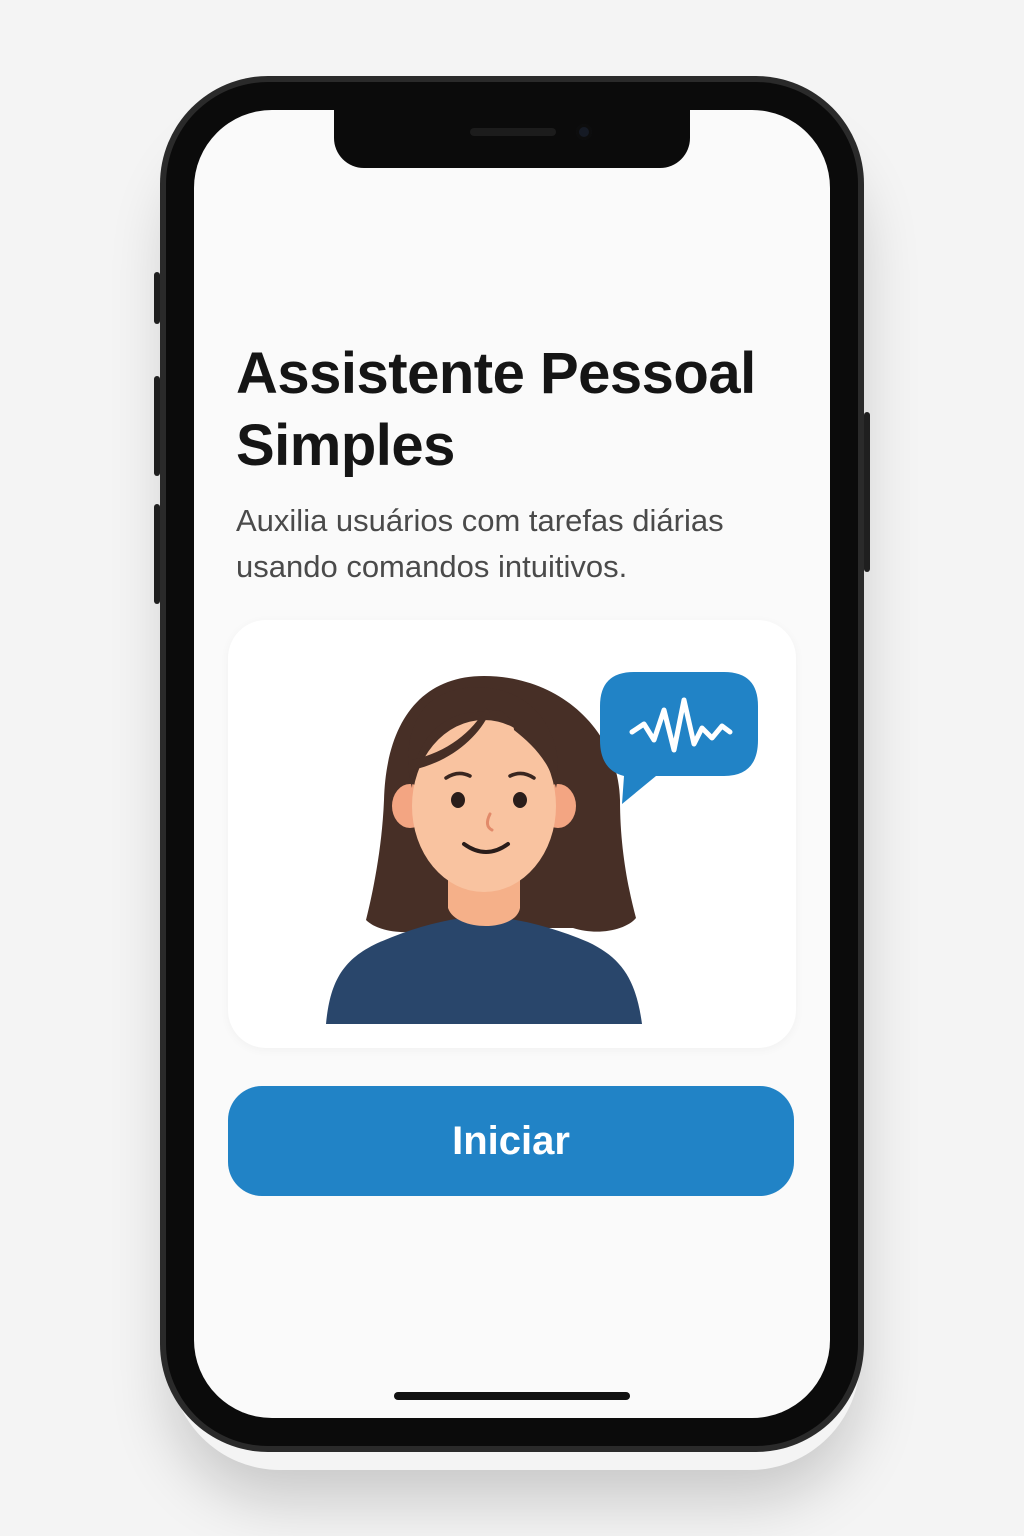 Image resolution: width=1024 pixels, height=1536 pixels. I want to click on speech-bubble-icon, so click(679, 738).